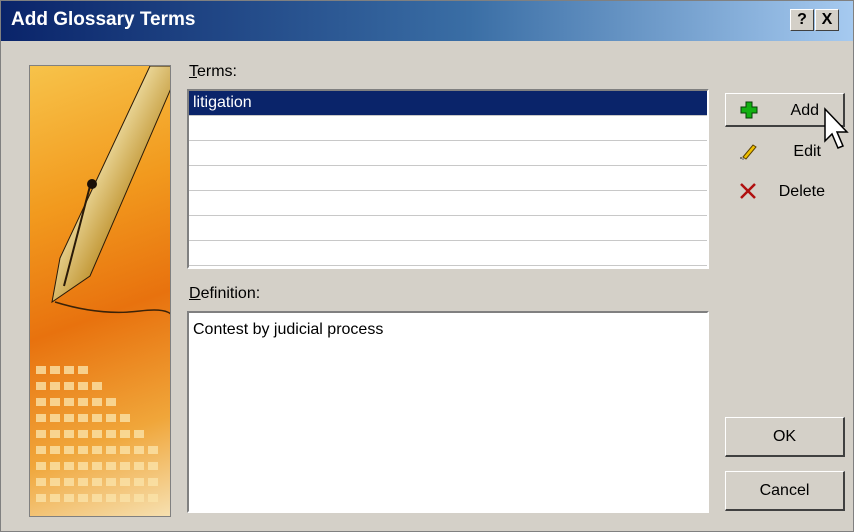 The height and width of the screenshot is (532, 854). What do you see at coordinates (749, 110) in the screenshot?
I see `plus-icon` at bounding box center [749, 110].